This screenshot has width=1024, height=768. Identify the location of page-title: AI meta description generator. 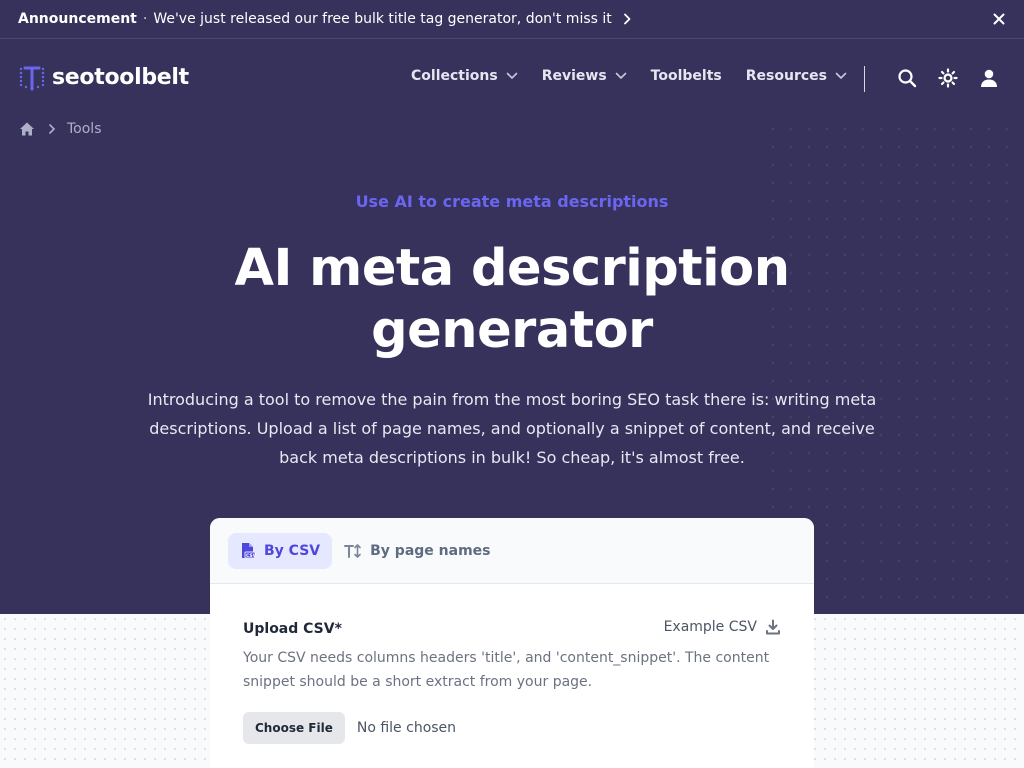
(512, 300).